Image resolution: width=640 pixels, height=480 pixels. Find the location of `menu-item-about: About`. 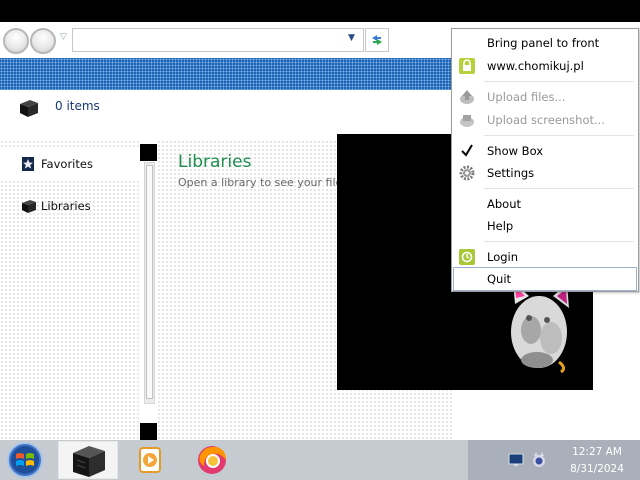

menu-item-about: About is located at coordinates (545, 204).